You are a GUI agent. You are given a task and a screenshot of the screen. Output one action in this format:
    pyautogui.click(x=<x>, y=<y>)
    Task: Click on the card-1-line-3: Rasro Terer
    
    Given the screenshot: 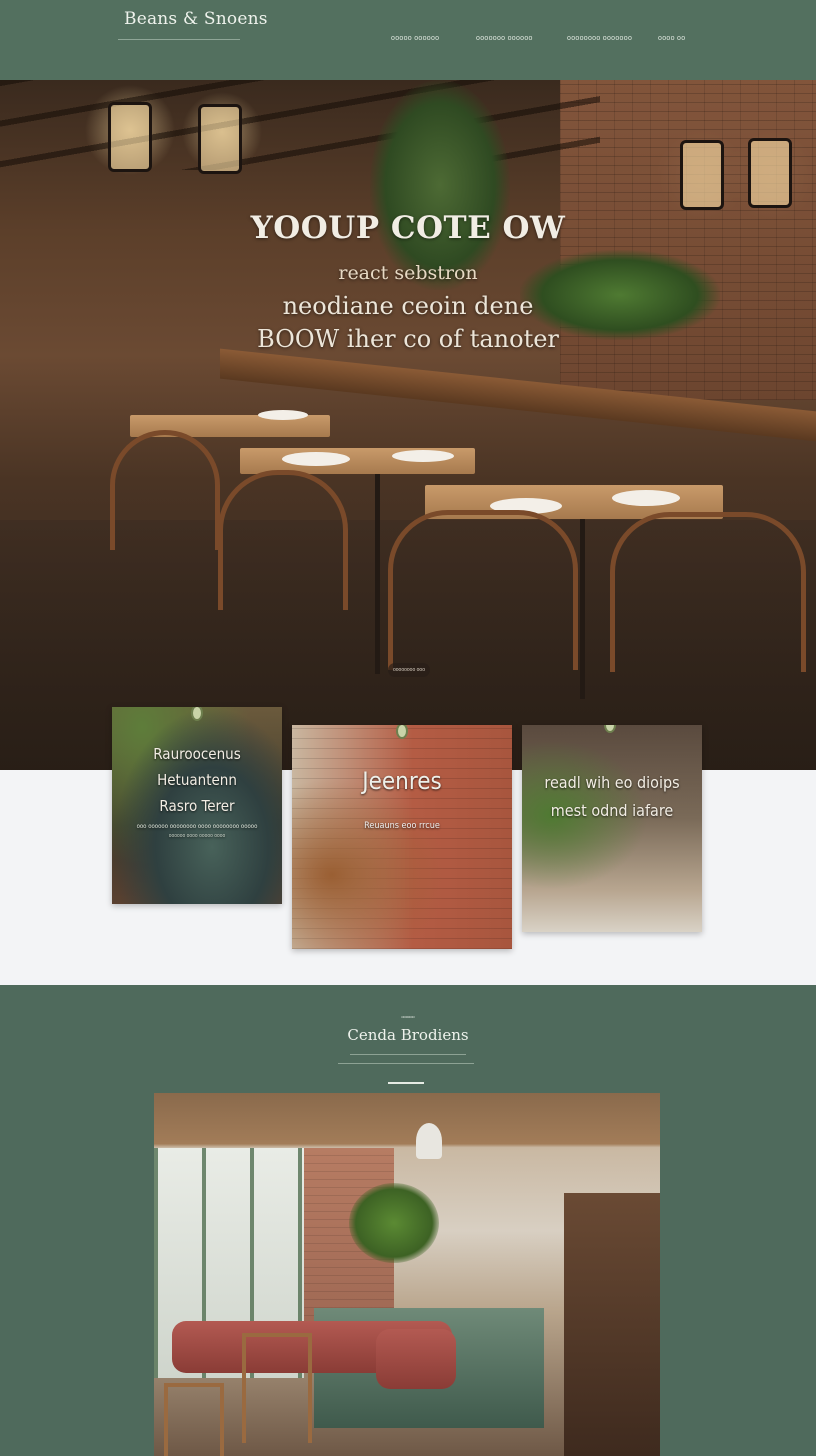 What is the action you would take?
    pyautogui.click(x=197, y=806)
    